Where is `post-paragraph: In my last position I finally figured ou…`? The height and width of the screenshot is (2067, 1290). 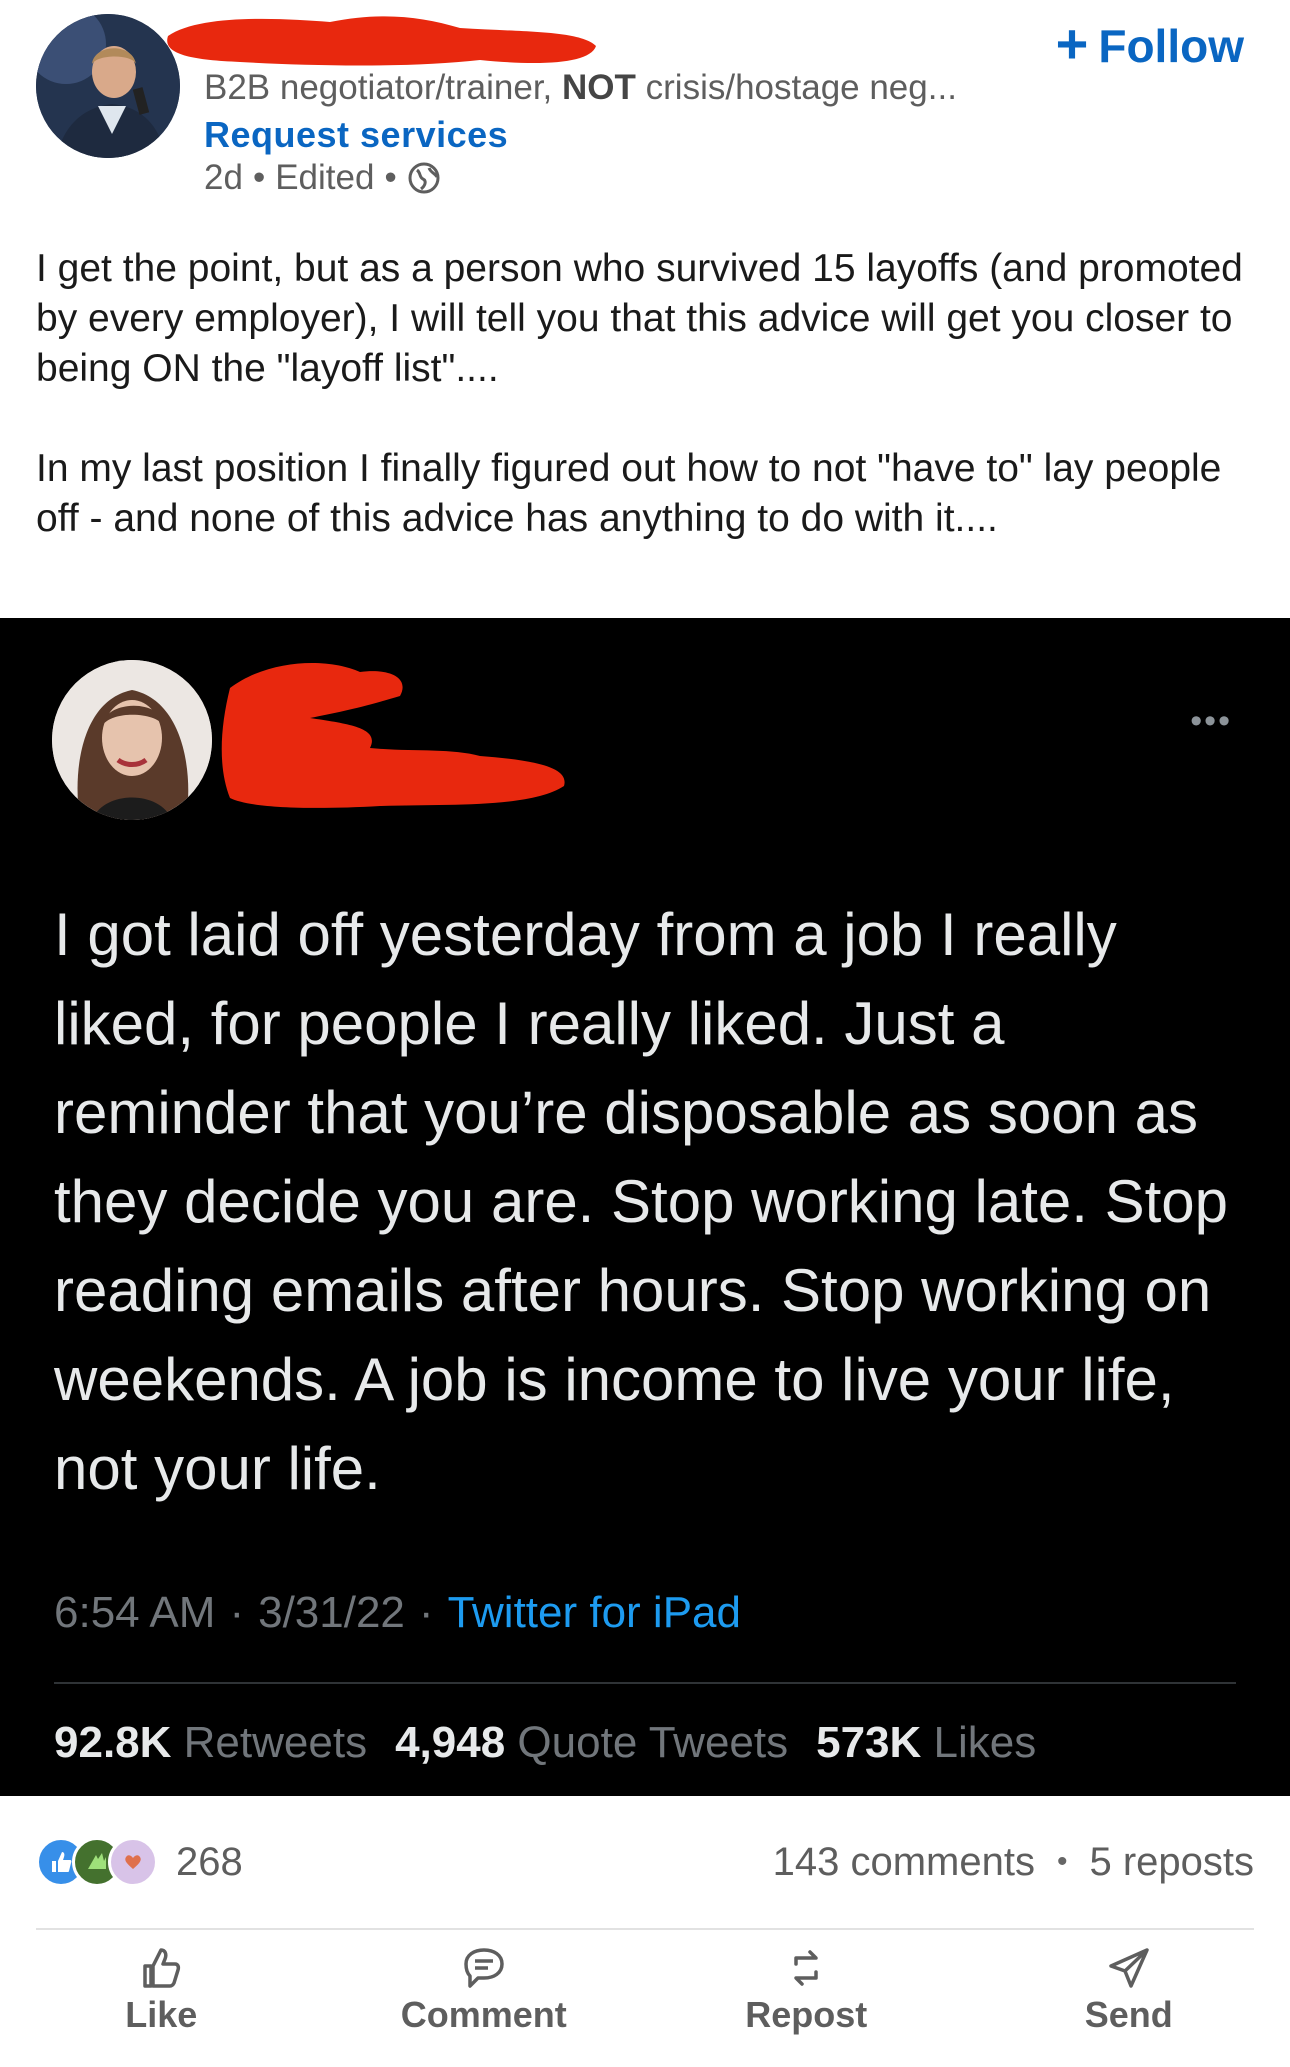
post-paragraph: In my last position I finally figured ou… is located at coordinates (629, 493).